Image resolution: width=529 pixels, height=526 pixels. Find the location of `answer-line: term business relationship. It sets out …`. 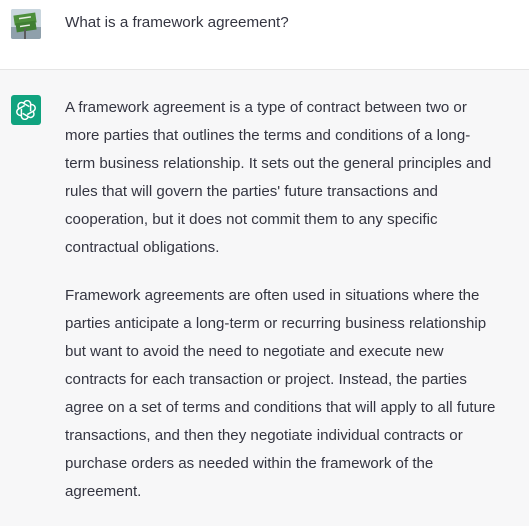

answer-line: term business relationship. It sets out … is located at coordinates (278, 163).